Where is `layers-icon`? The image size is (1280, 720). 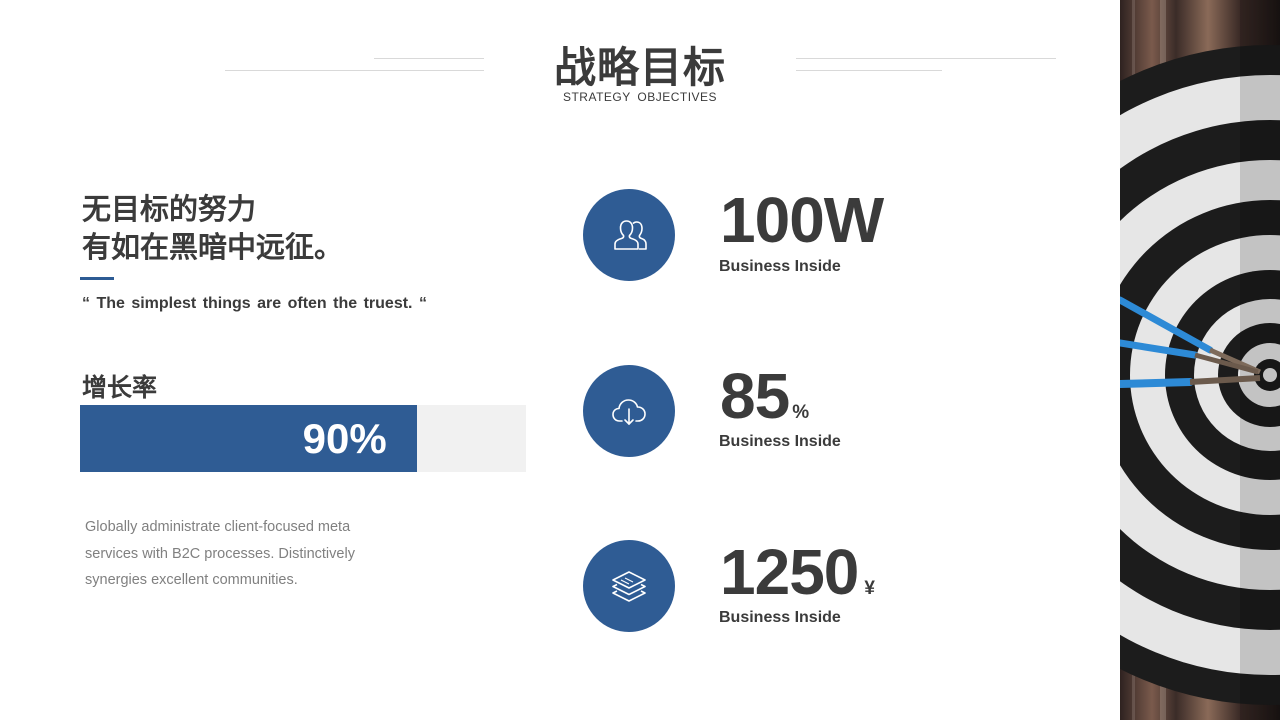
layers-icon is located at coordinates (629, 586).